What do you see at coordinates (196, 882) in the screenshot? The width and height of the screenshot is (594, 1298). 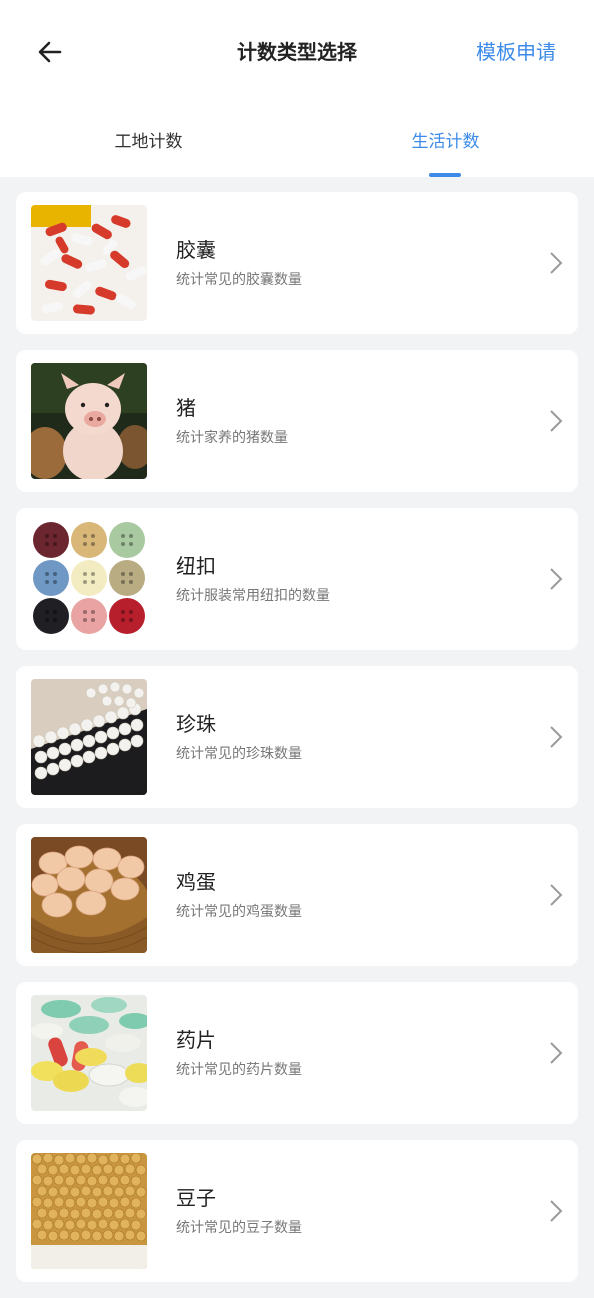 I see `item-name: 鸡蛋` at bounding box center [196, 882].